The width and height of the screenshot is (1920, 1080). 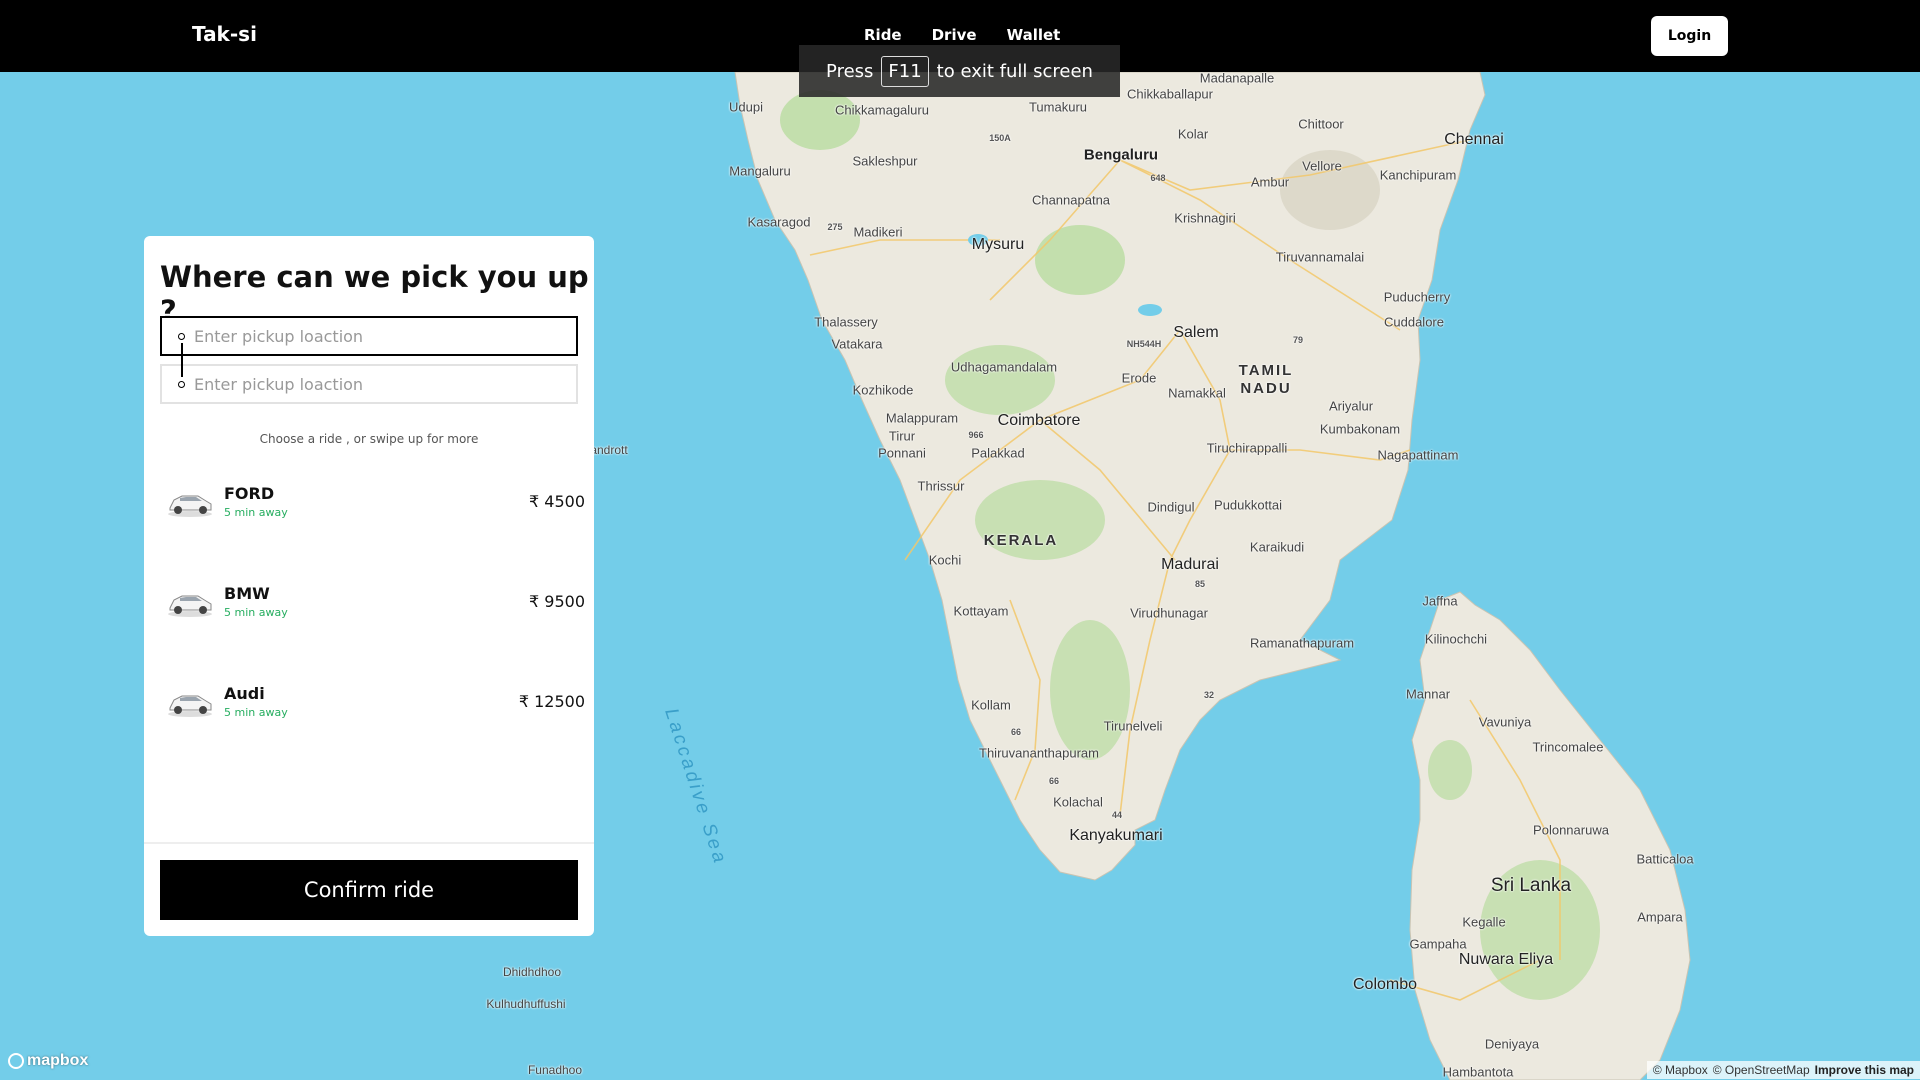 I want to click on ride-option-ford: FORD 5 min away ₹ 4500, so click(x=369, y=501).